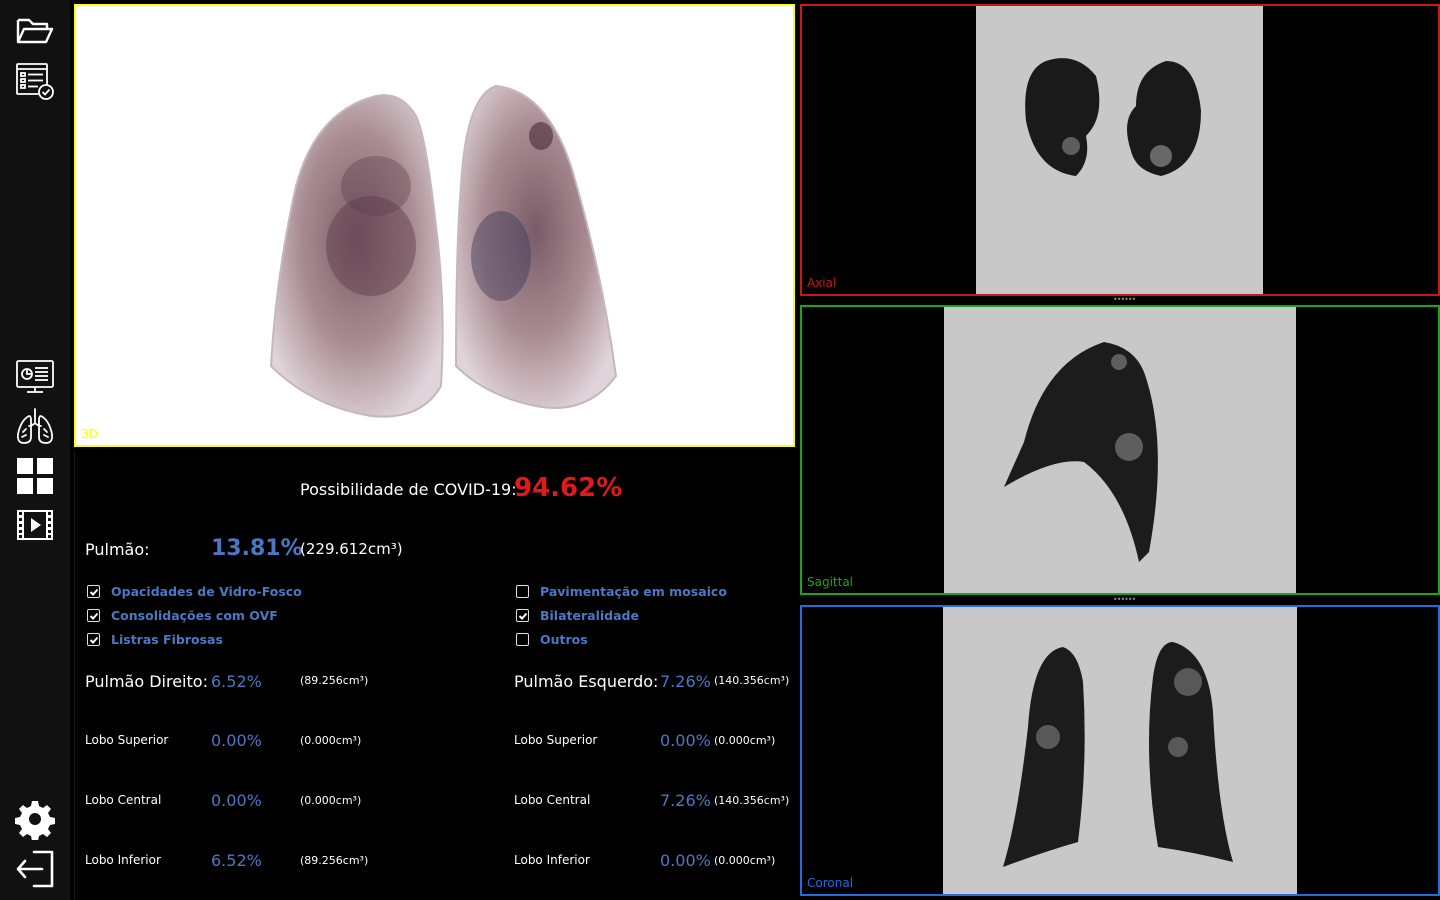 This screenshot has height=900, width=1440. Describe the element at coordinates (556, 740) in the screenshot. I see `left-lobe-superior-label: Lobo Superior` at that location.